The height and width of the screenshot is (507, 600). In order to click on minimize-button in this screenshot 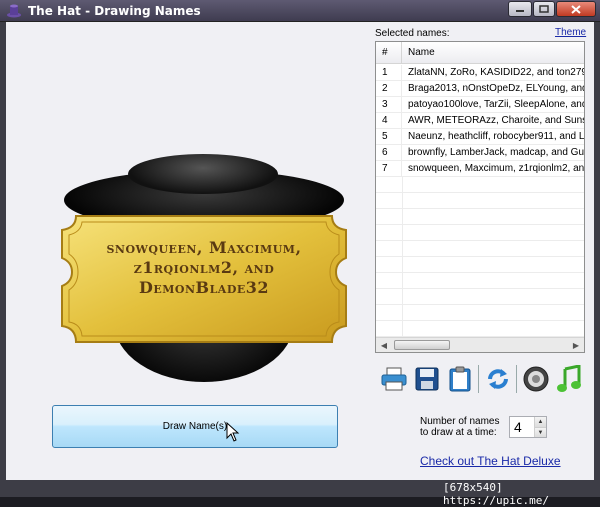, I will do `click(520, 9)`.